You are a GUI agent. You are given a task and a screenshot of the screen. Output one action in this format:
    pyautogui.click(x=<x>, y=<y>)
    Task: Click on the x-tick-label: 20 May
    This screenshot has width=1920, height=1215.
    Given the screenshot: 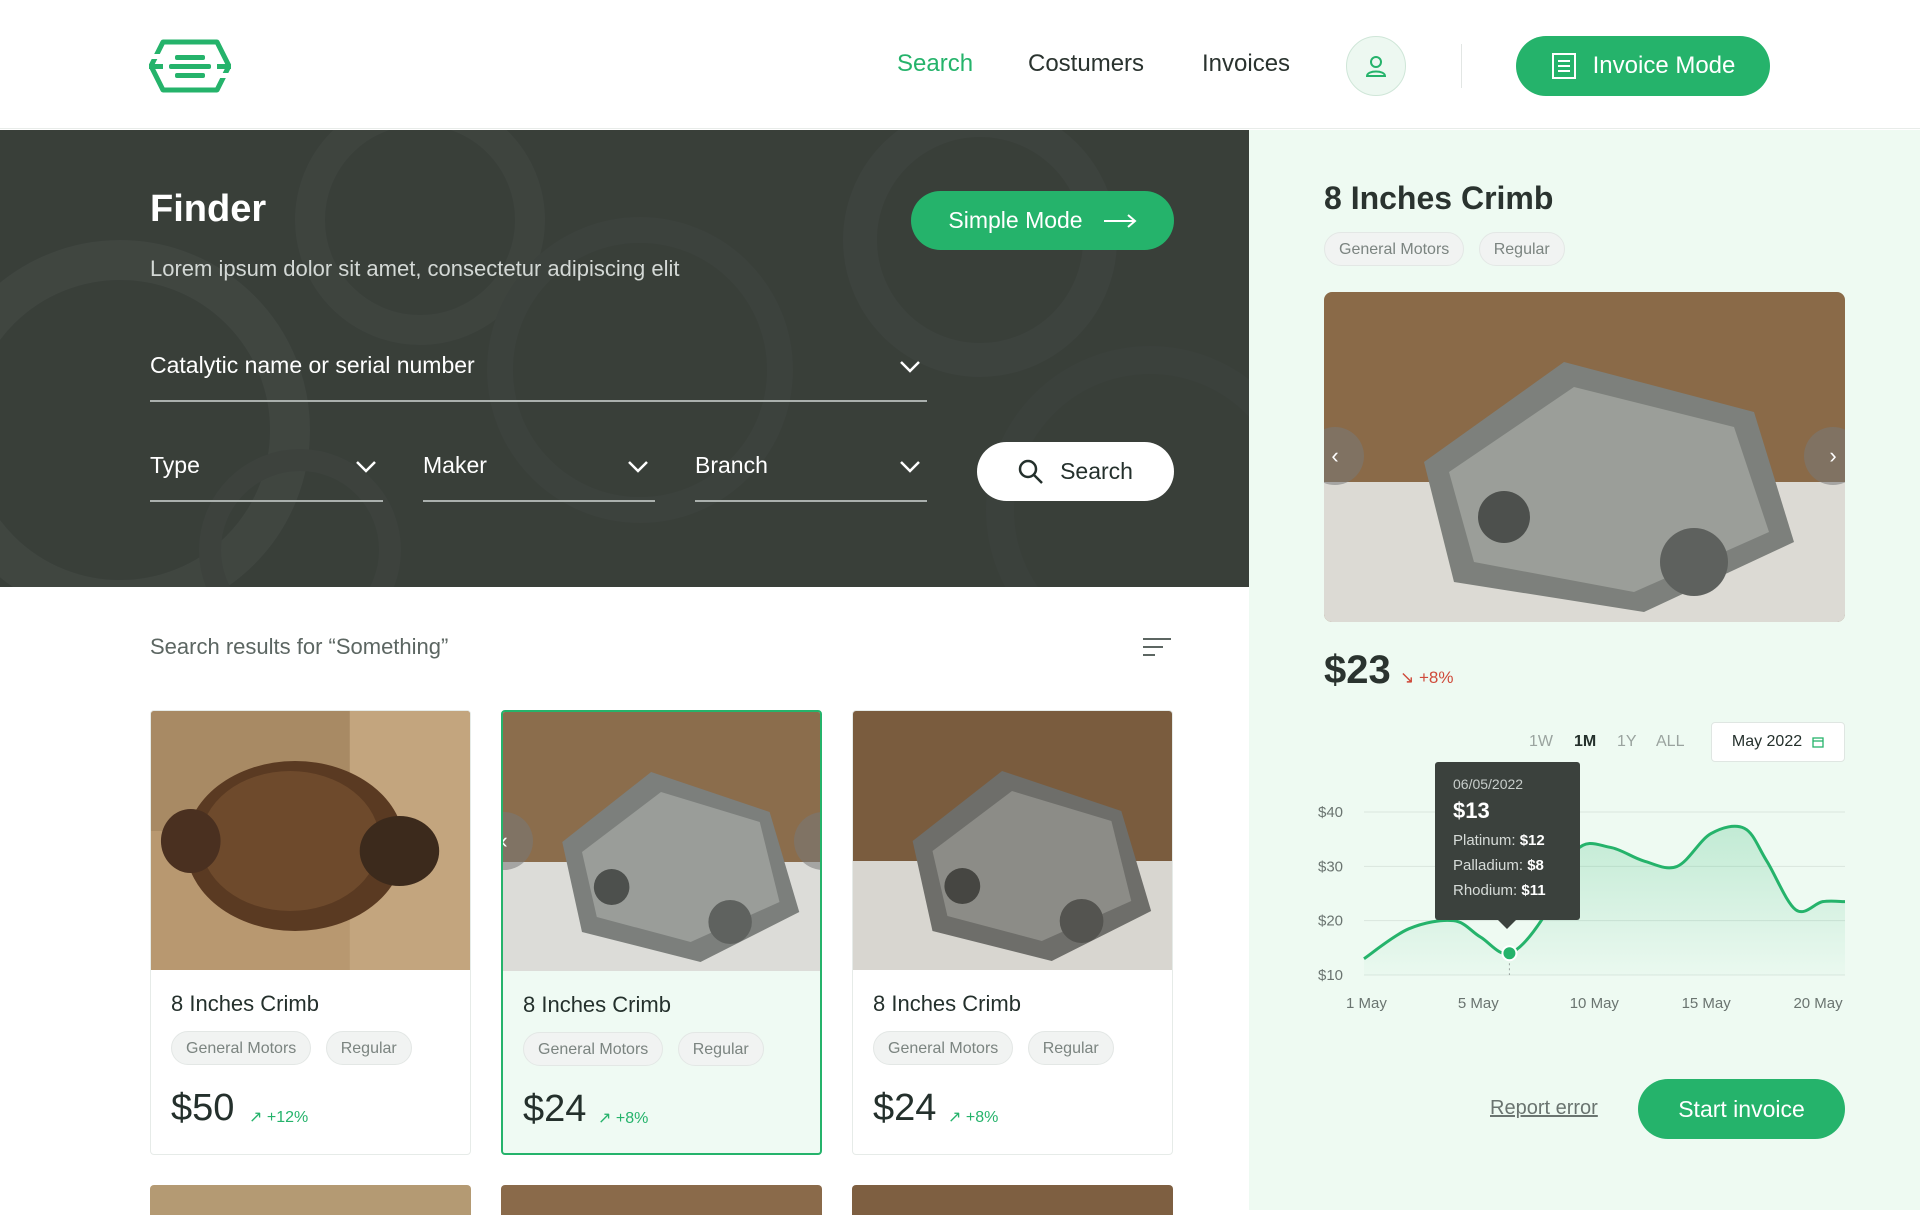 What is the action you would take?
    pyautogui.click(x=1818, y=1003)
    